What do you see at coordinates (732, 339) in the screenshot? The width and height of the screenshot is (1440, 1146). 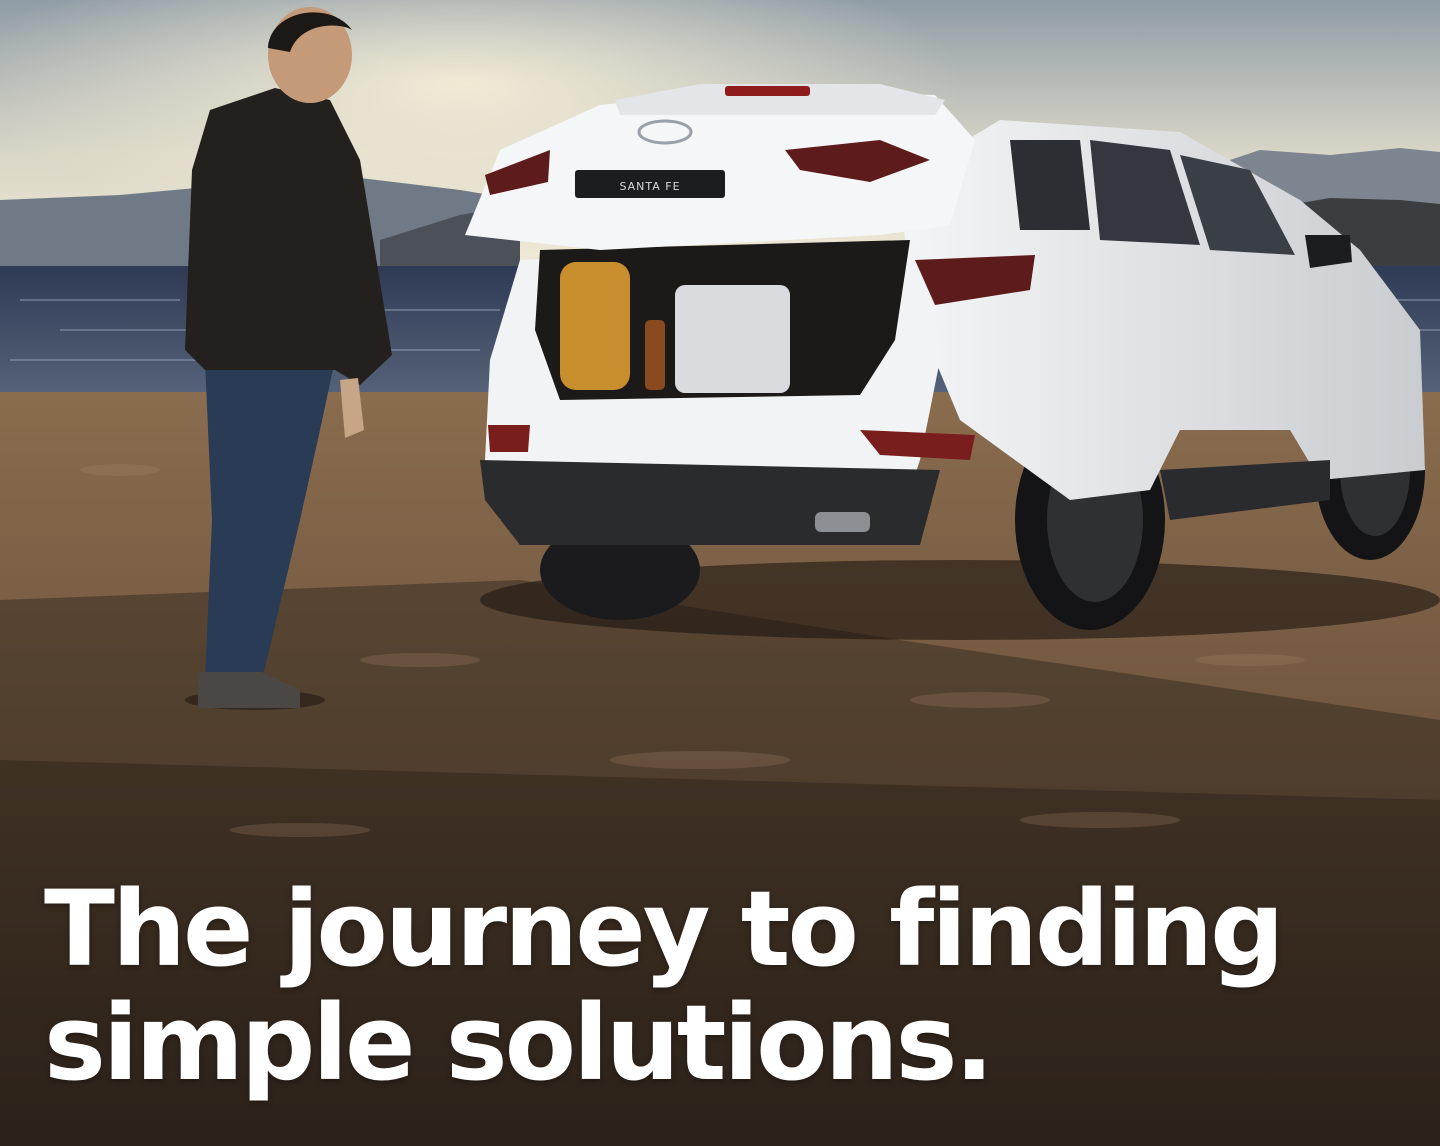 I see `white-cooler` at bounding box center [732, 339].